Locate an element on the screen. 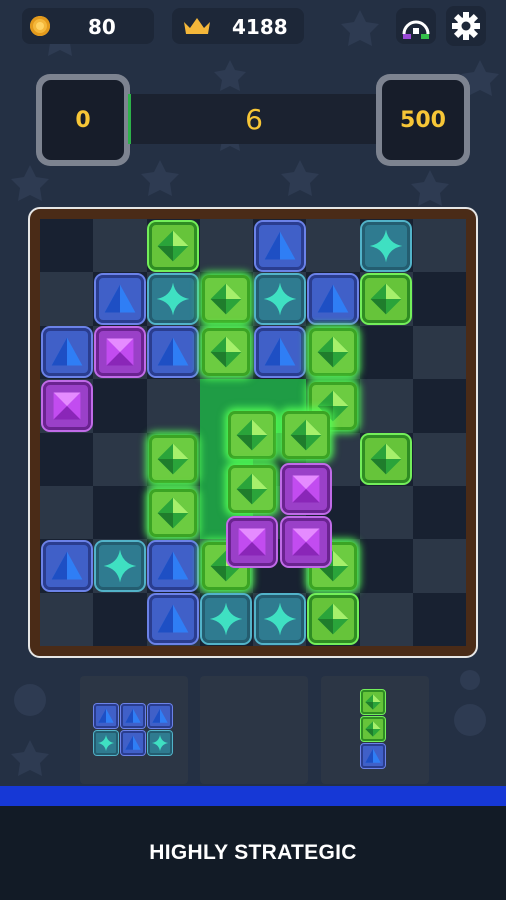 Image resolution: width=506 pixels, height=900 pixels. level-target-value: 500 is located at coordinates (423, 120).